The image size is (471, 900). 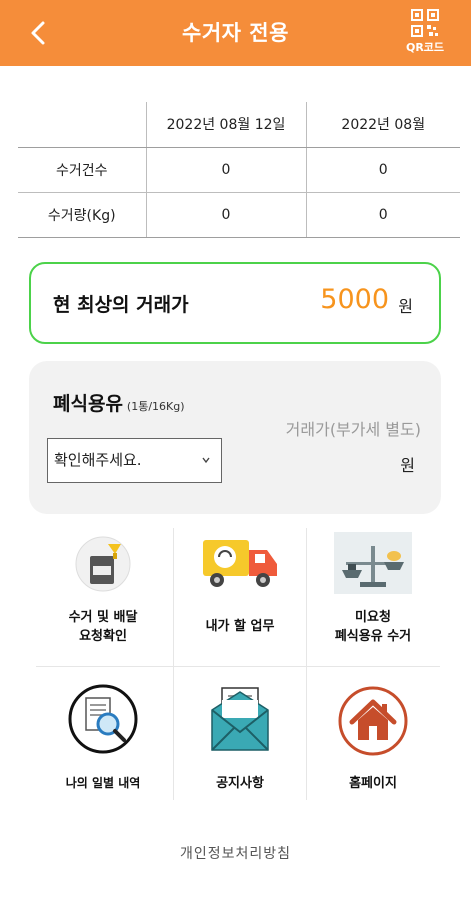 I want to click on menu-label-request-check: 수거 및 배달 요청확인, so click(x=103, y=627).